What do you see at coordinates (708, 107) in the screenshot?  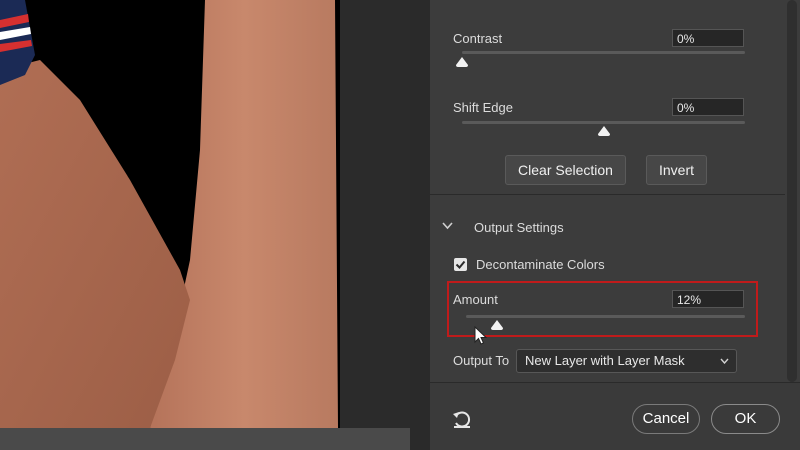 I see `shift-edge-input: 0%` at bounding box center [708, 107].